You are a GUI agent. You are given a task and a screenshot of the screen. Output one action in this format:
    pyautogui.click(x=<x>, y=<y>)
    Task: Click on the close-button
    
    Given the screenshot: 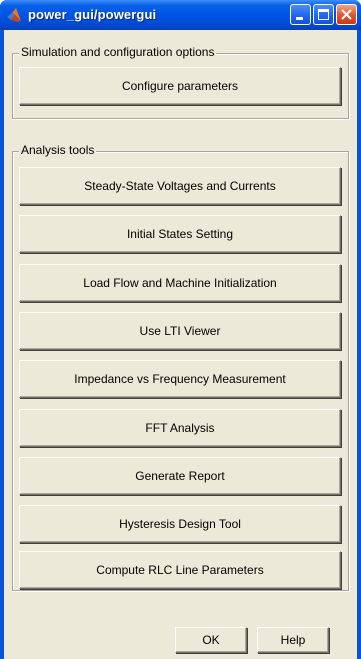 What is the action you would take?
    pyautogui.click(x=346, y=14)
    